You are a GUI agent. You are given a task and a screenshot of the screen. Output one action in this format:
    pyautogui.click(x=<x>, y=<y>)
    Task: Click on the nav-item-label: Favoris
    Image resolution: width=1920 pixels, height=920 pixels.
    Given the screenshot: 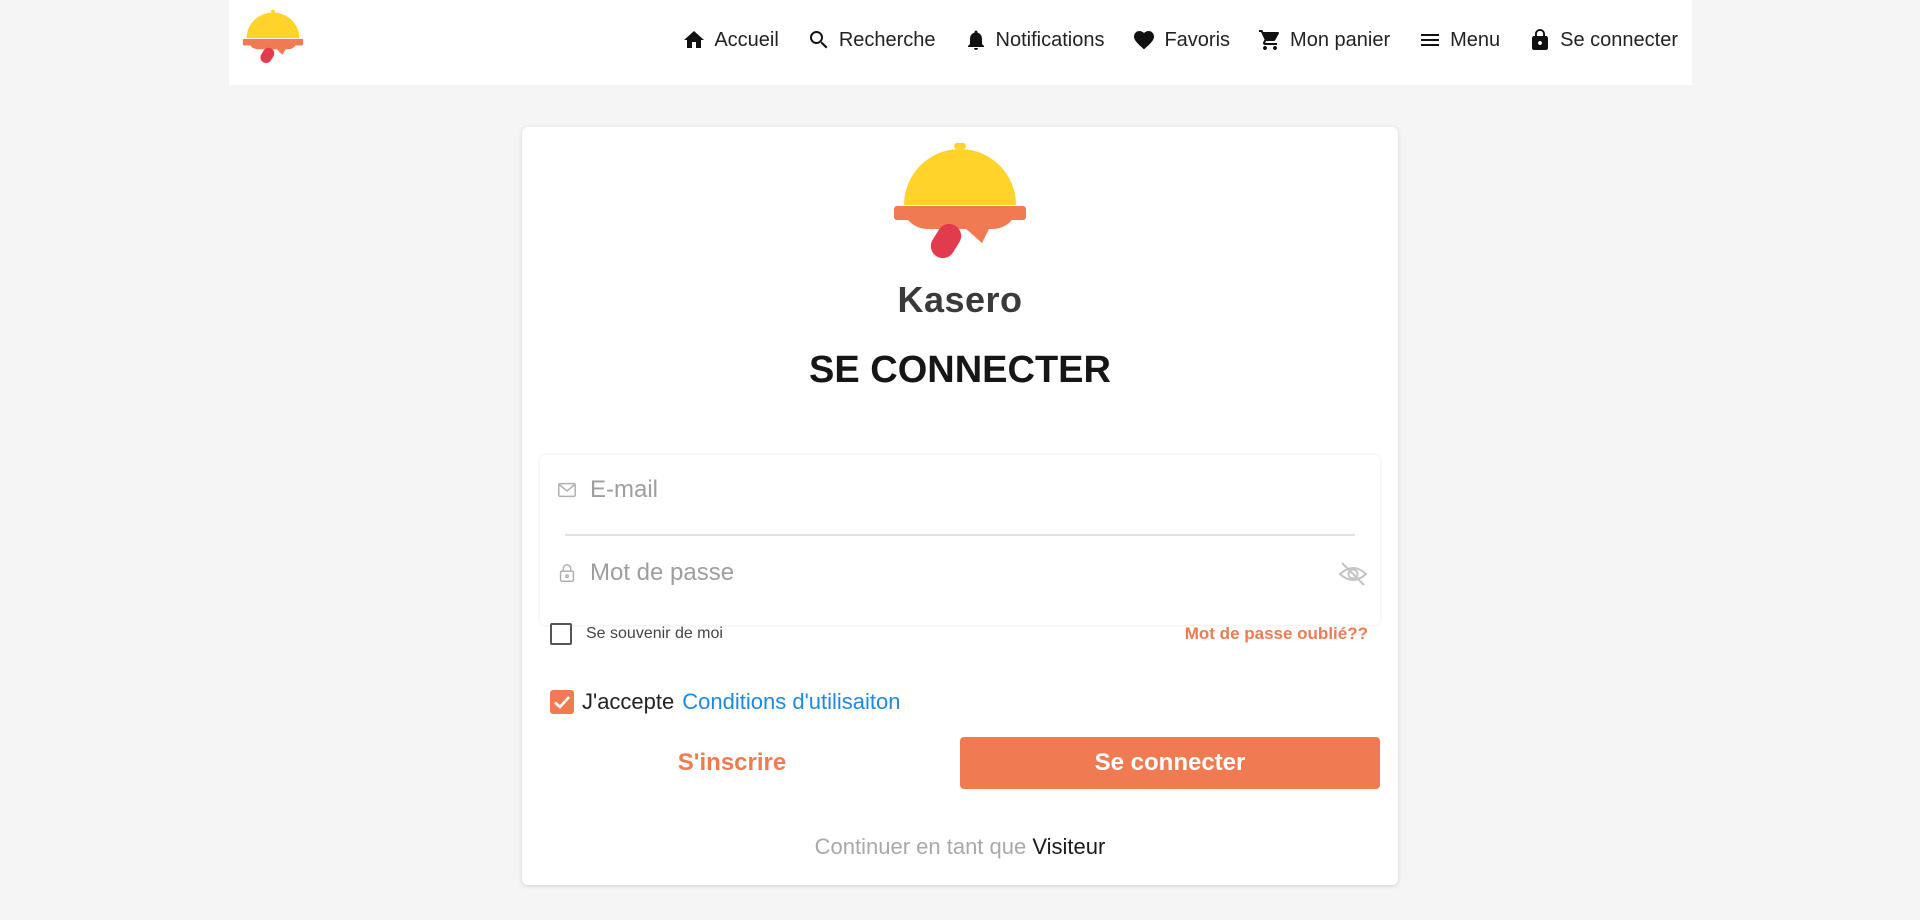 What is the action you would take?
    pyautogui.click(x=1197, y=39)
    